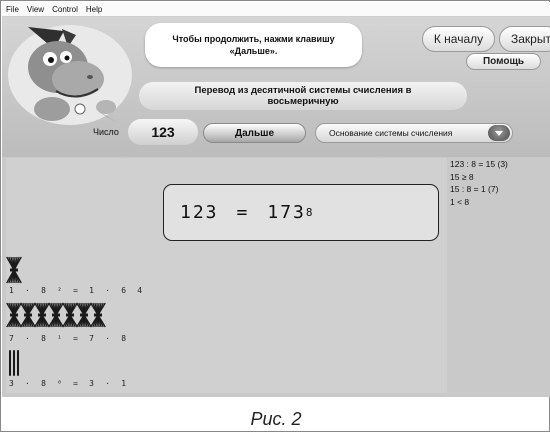 The image size is (550, 432). What do you see at coordinates (65, 9) in the screenshot?
I see `menu-control: Control` at bounding box center [65, 9].